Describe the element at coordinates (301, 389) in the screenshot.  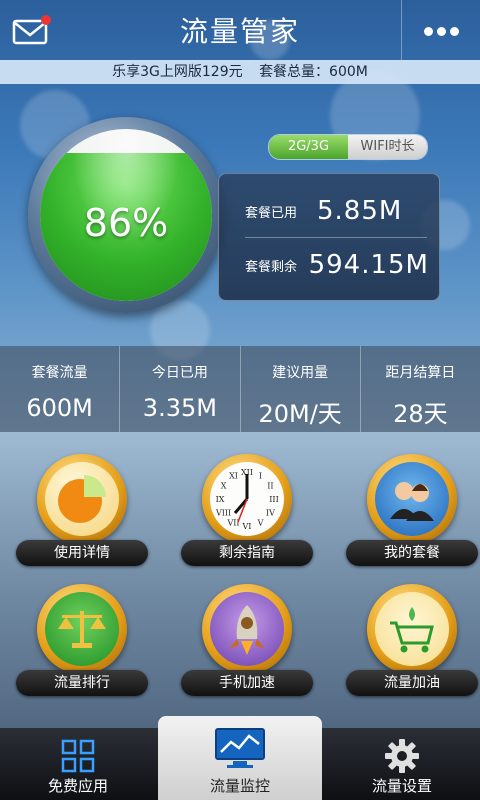
I see `stat-suggested: 建议用量 20M/天` at that location.